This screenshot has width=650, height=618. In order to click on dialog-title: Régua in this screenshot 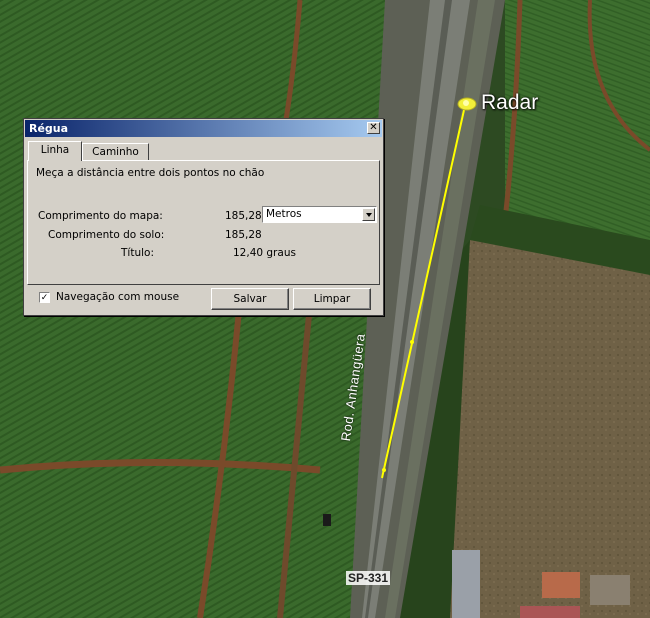, I will do `click(49, 128)`.